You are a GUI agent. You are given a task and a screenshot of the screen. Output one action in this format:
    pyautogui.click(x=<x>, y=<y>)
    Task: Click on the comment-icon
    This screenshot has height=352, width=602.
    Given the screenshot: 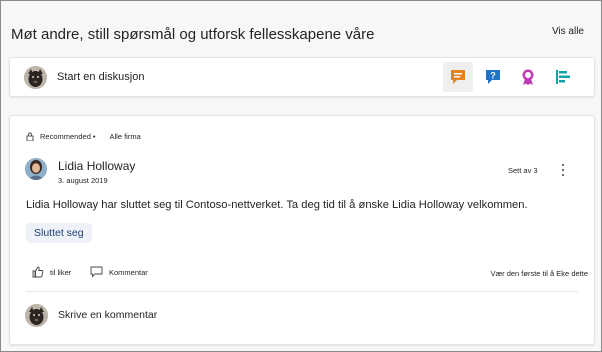 What is the action you would take?
    pyautogui.click(x=96, y=272)
    